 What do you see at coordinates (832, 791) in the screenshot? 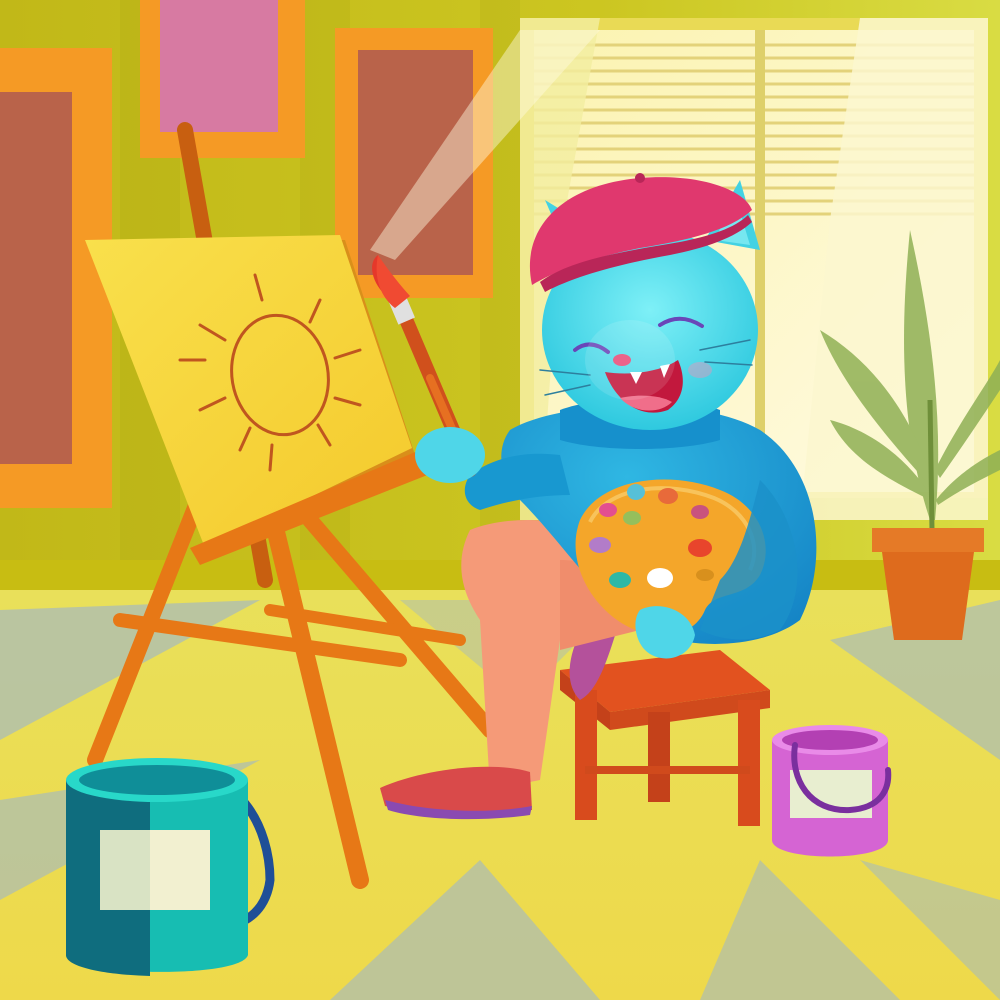
I see `paint-bucket-pink` at bounding box center [832, 791].